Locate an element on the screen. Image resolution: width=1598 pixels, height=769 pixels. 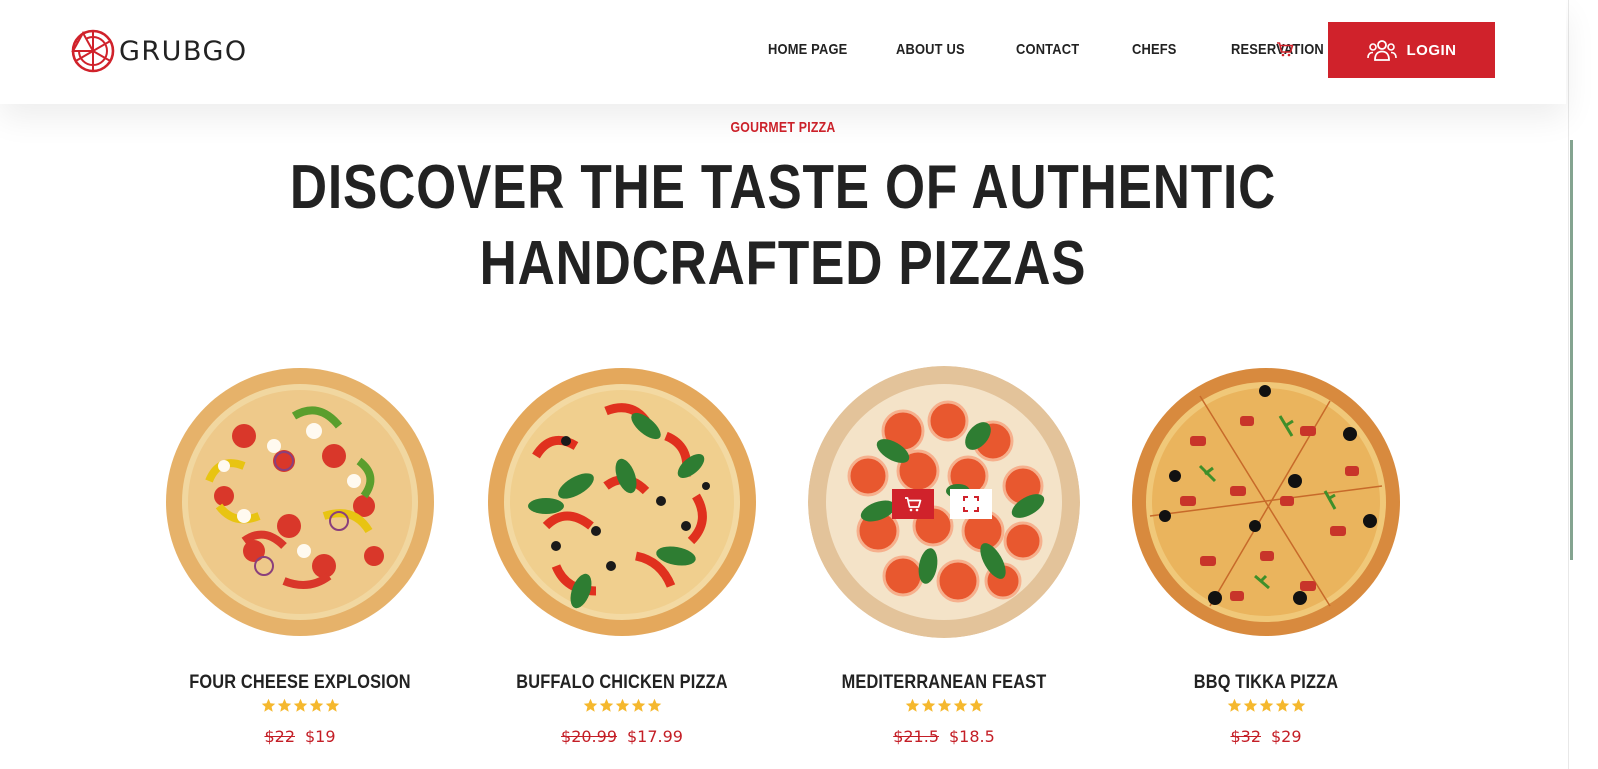
current-price: $17.99 is located at coordinates (655, 736).